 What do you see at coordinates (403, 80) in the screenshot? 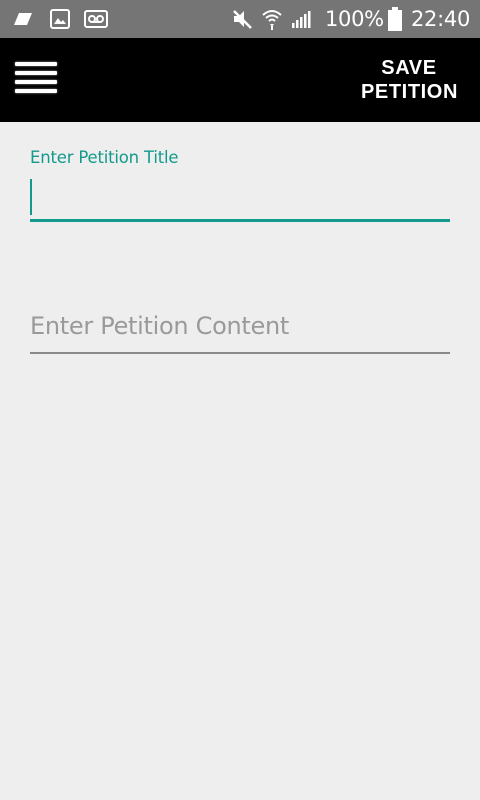
I see `save-petition-button: SAVE PETITION` at bounding box center [403, 80].